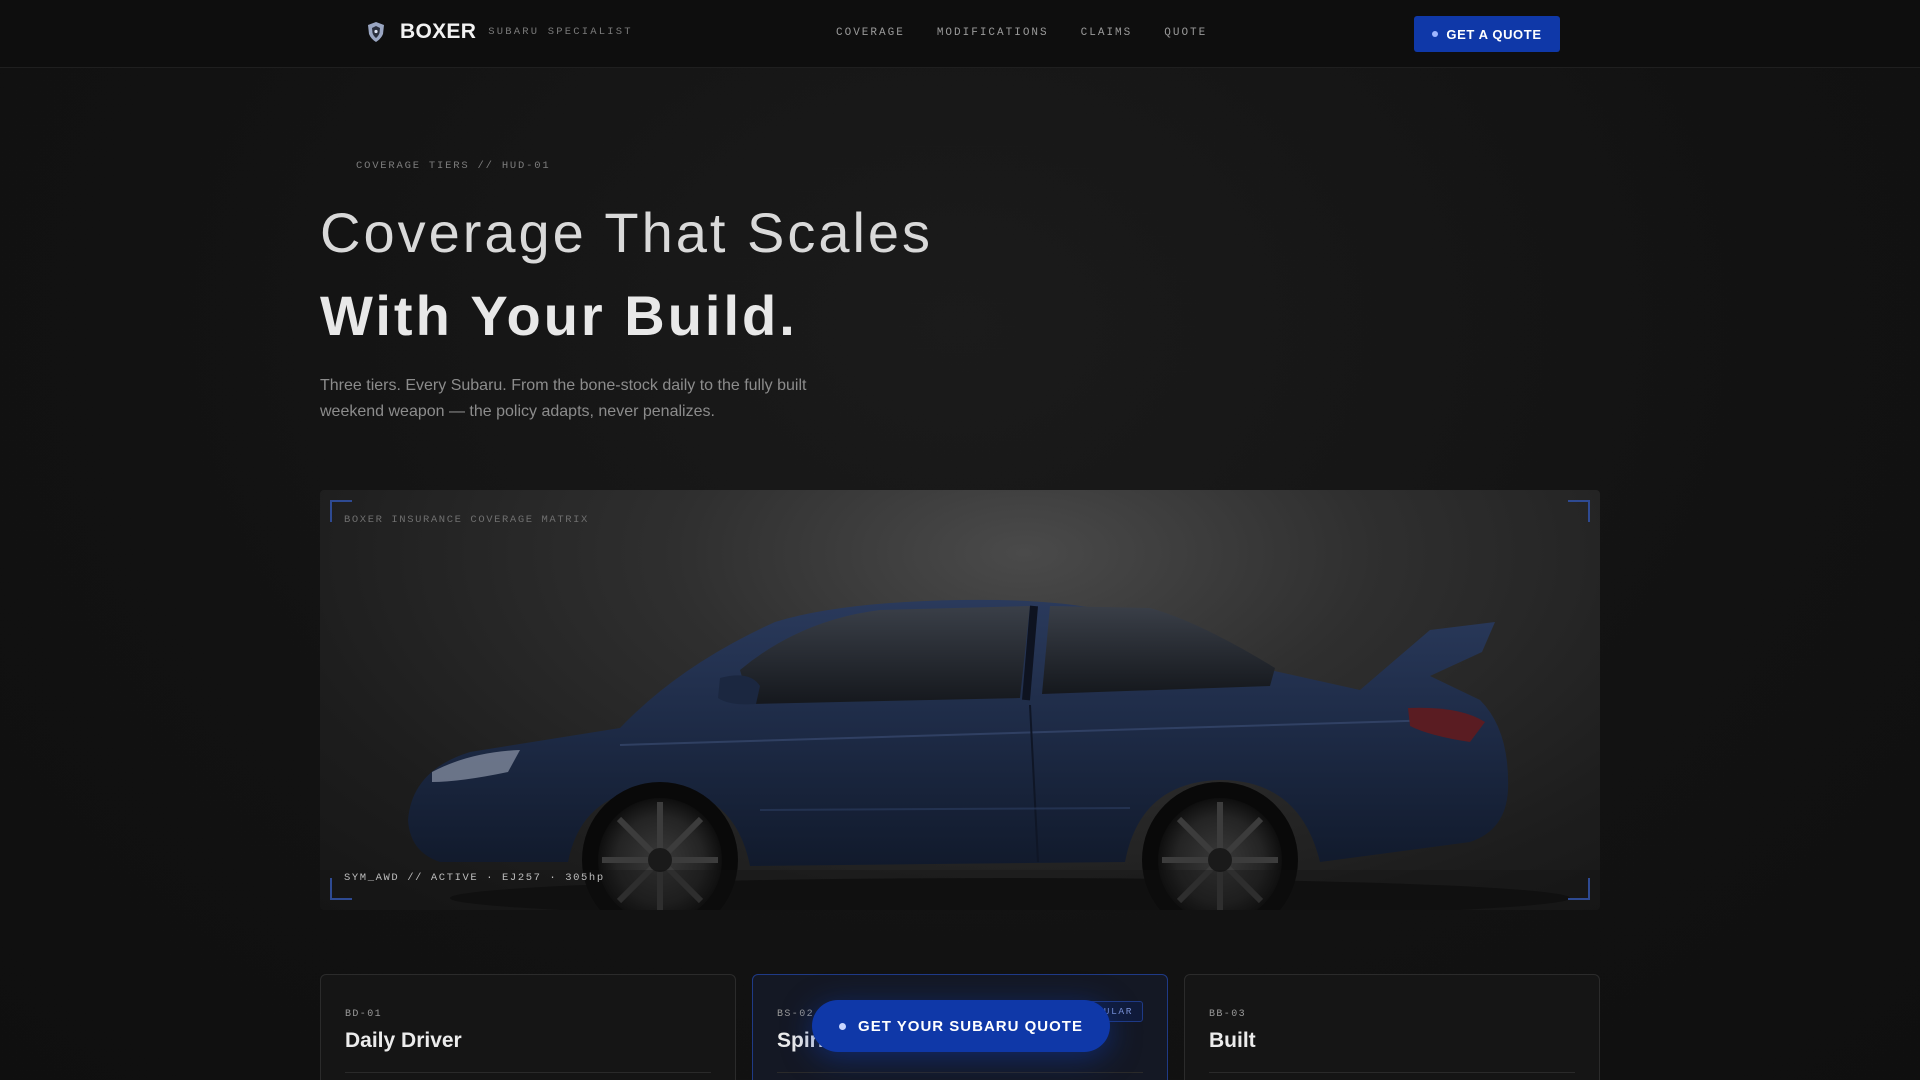 This screenshot has height=1080, width=1920. What do you see at coordinates (1228, 1014) in the screenshot?
I see `tier-code: BB-03` at bounding box center [1228, 1014].